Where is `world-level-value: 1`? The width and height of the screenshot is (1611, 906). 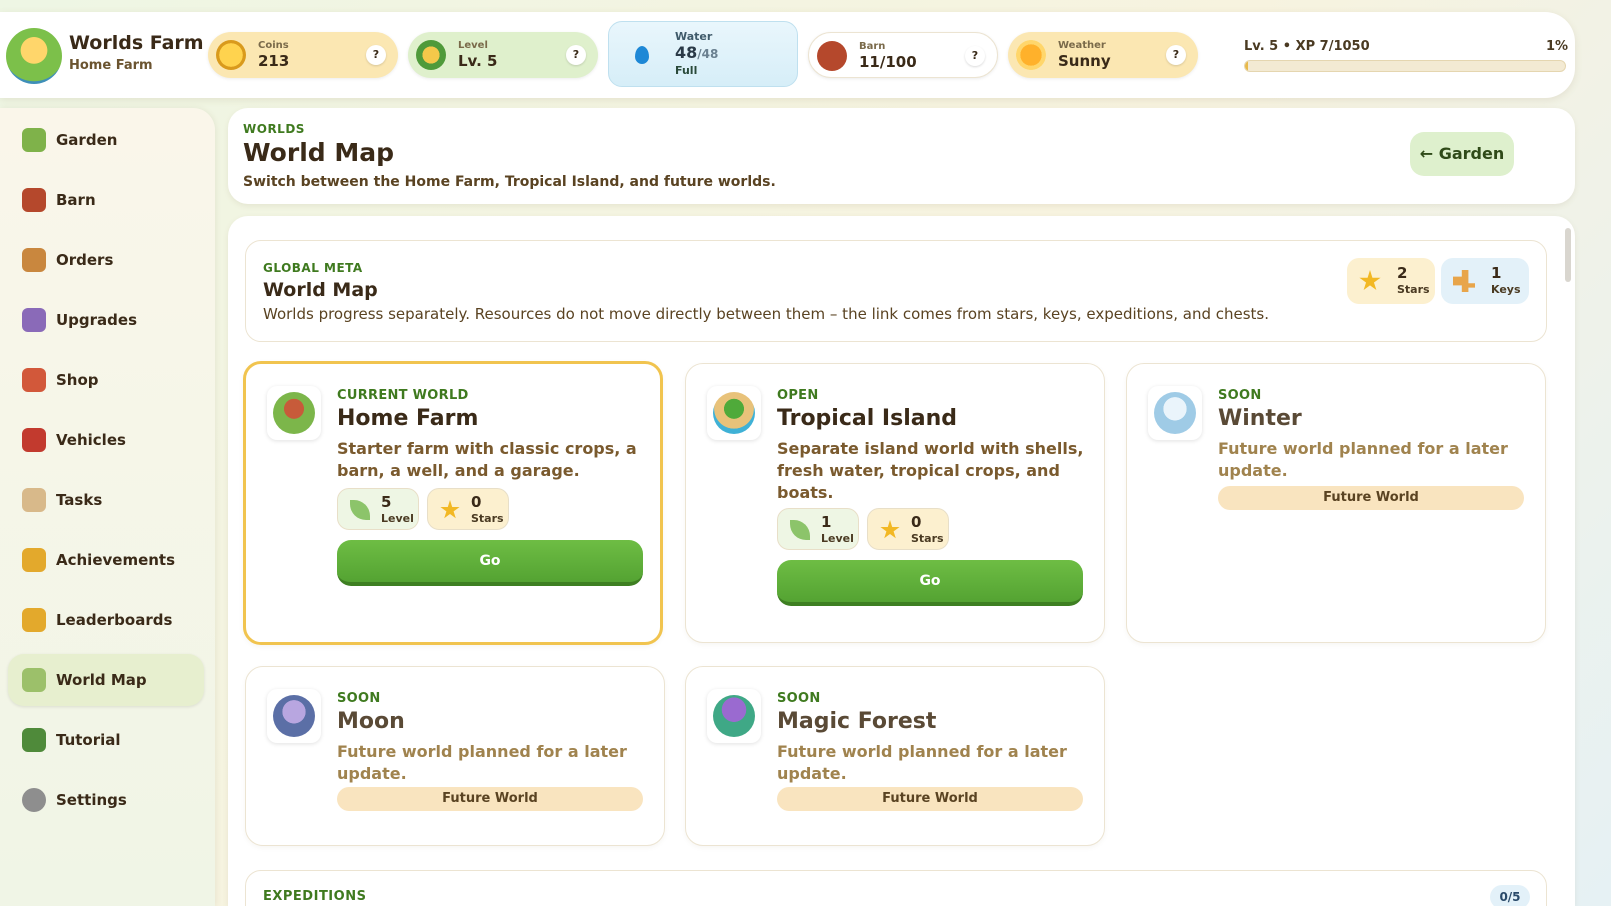 world-level-value: 1 is located at coordinates (826, 522).